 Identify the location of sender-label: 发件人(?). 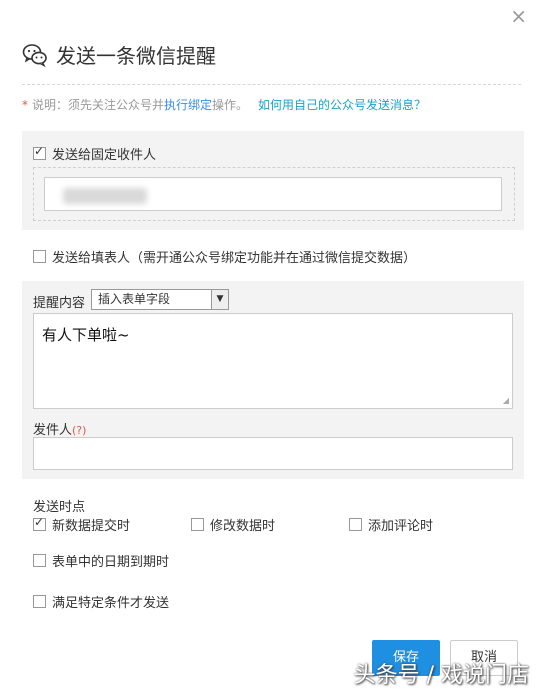
(59, 428).